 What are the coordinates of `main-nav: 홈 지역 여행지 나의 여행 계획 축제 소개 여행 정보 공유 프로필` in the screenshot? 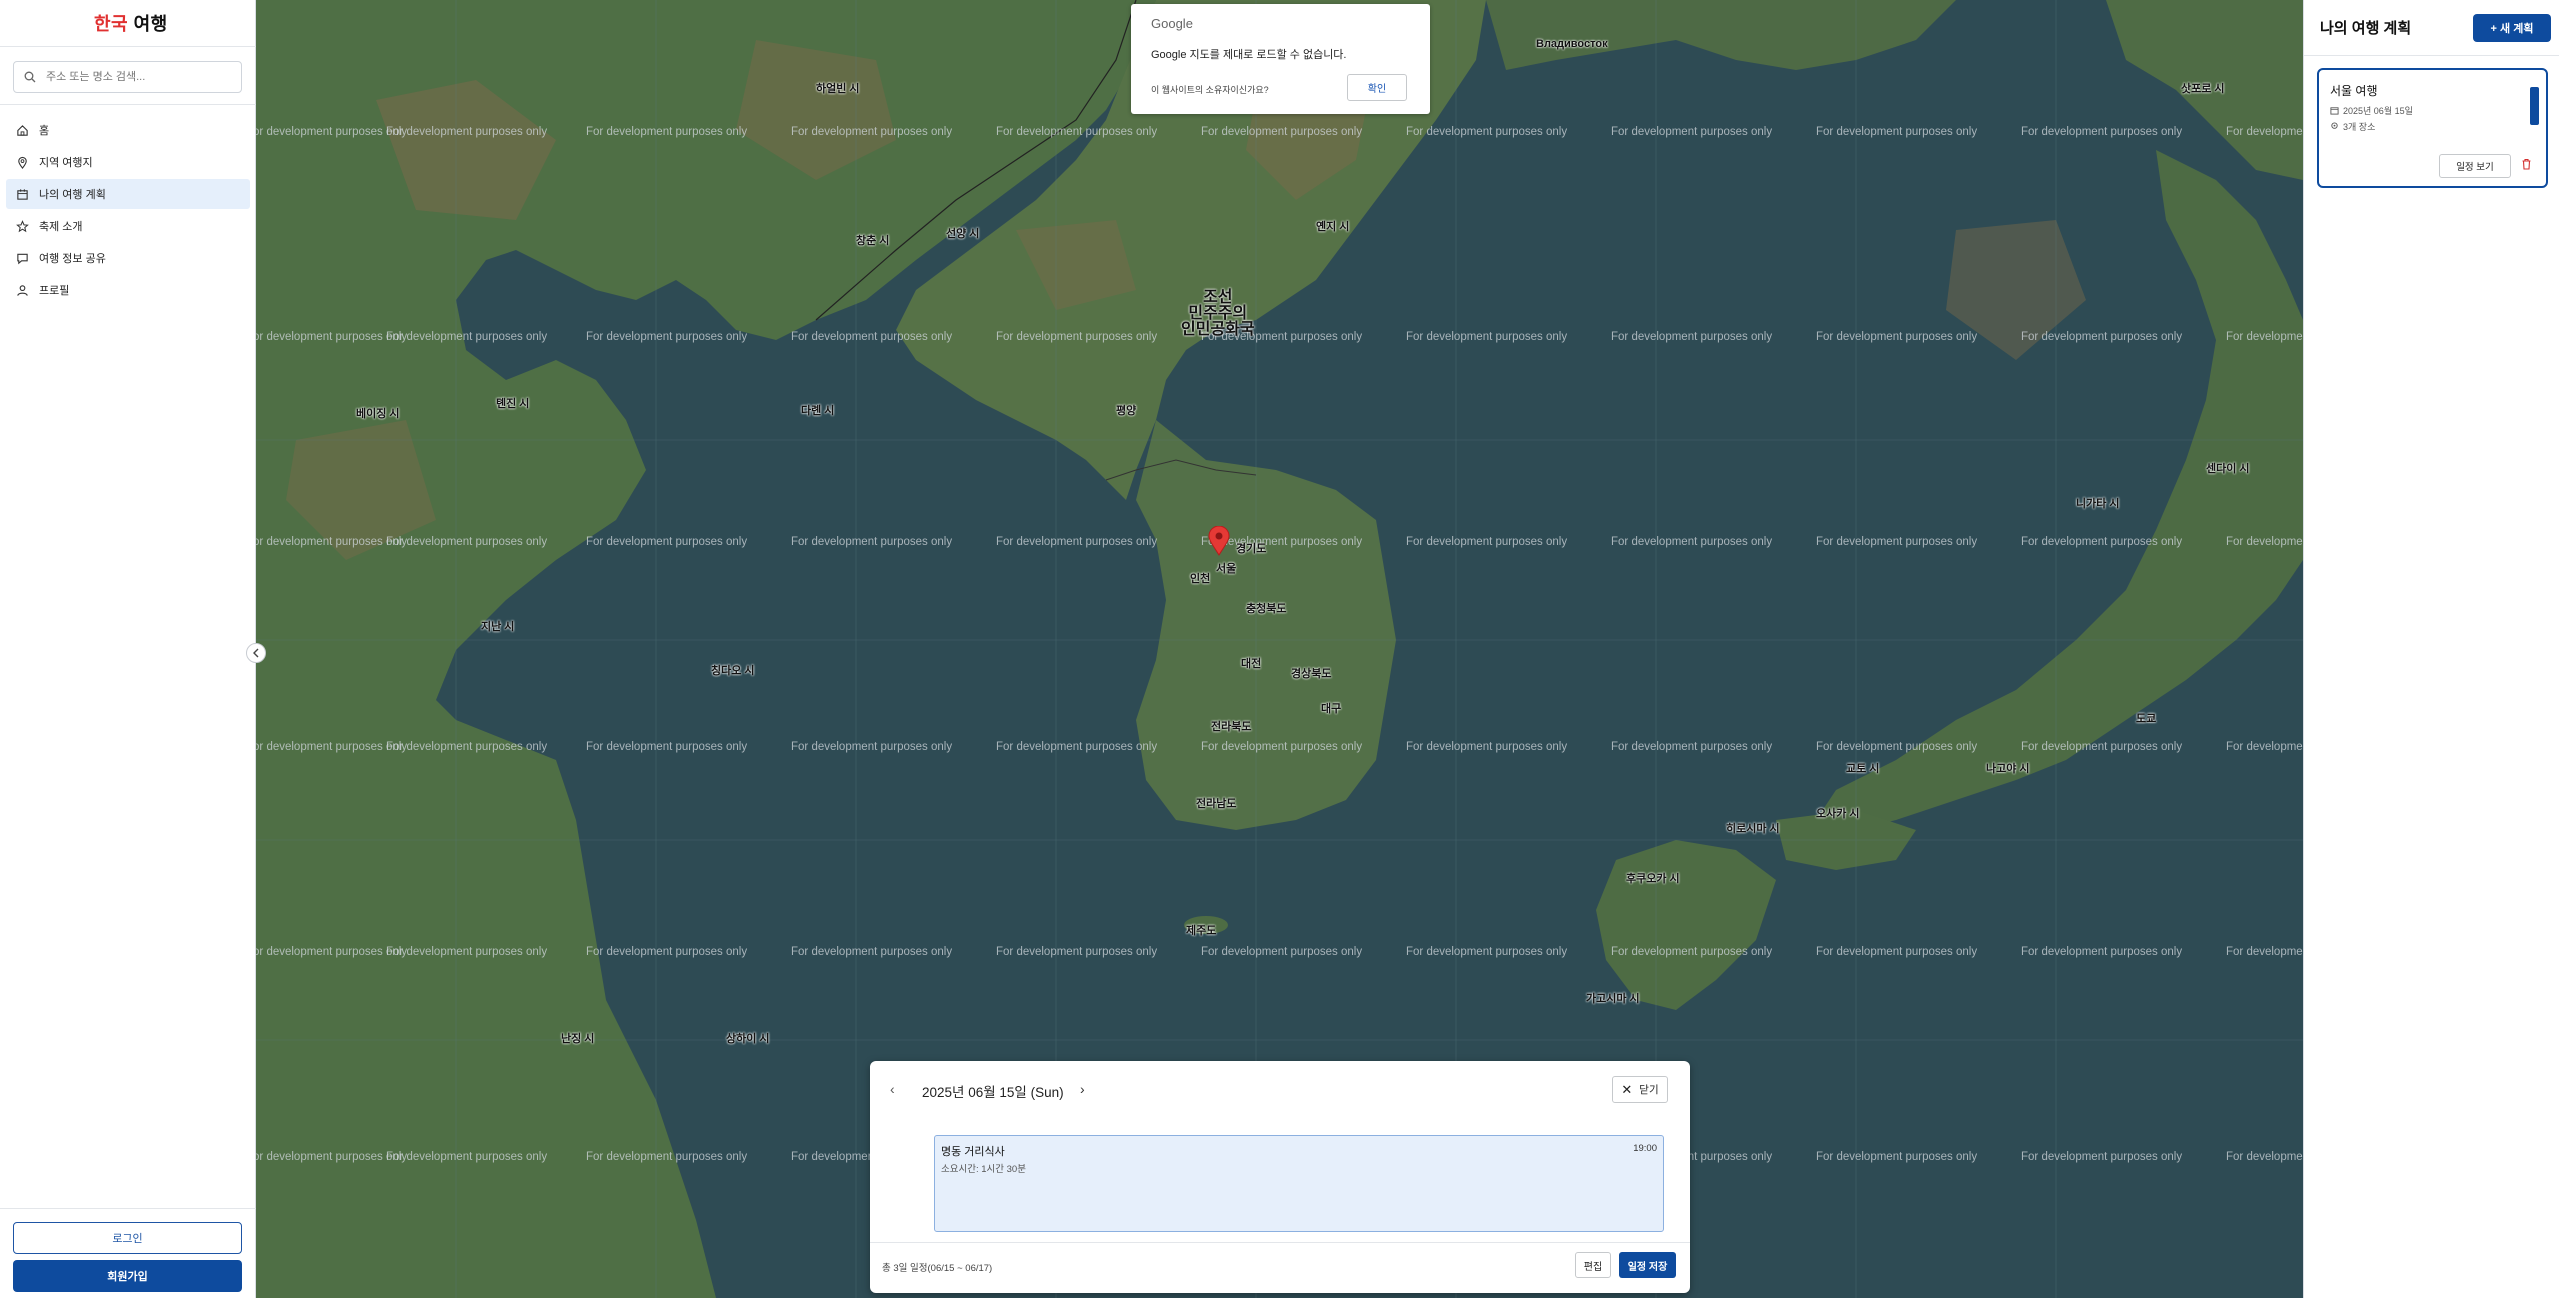 It's located at (128, 211).